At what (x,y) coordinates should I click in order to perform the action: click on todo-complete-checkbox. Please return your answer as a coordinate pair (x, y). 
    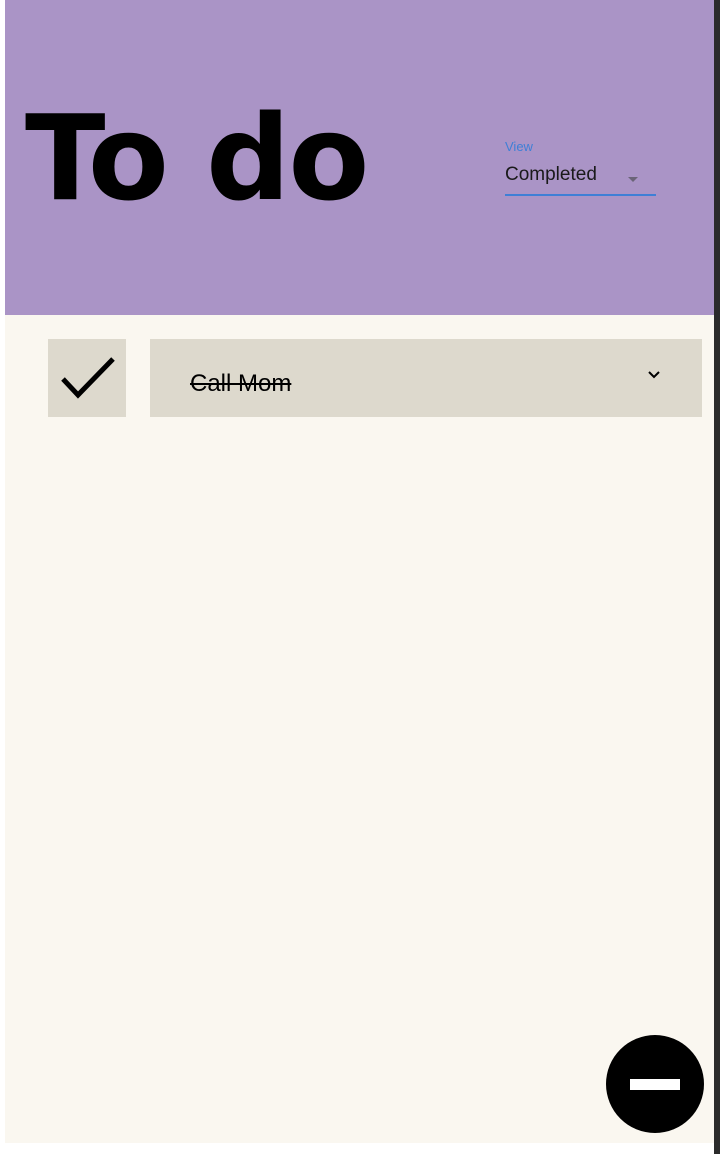
    Looking at the image, I should click on (87, 378).